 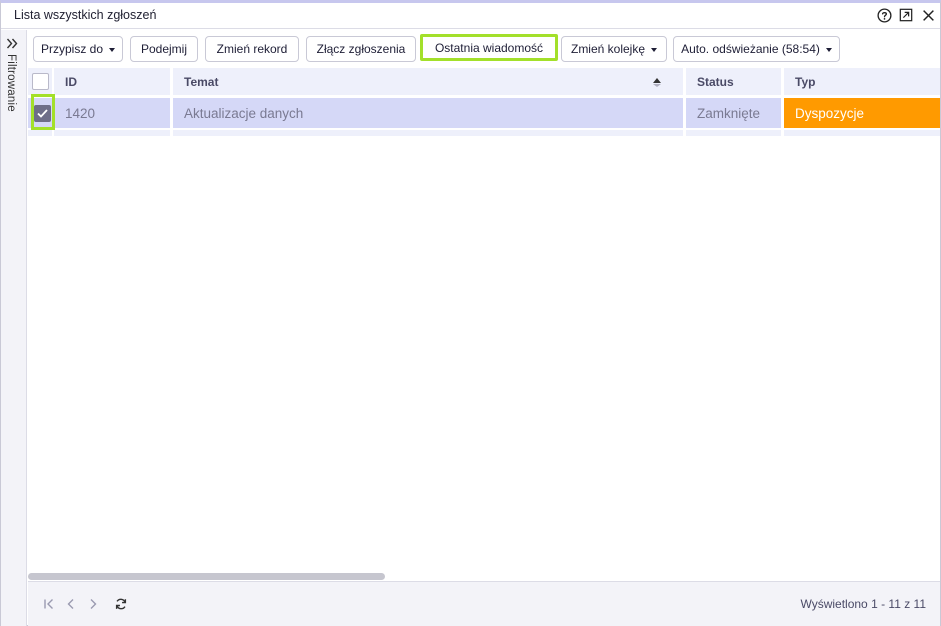 I want to click on column-header-status: Status, so click(x=733, y=81).